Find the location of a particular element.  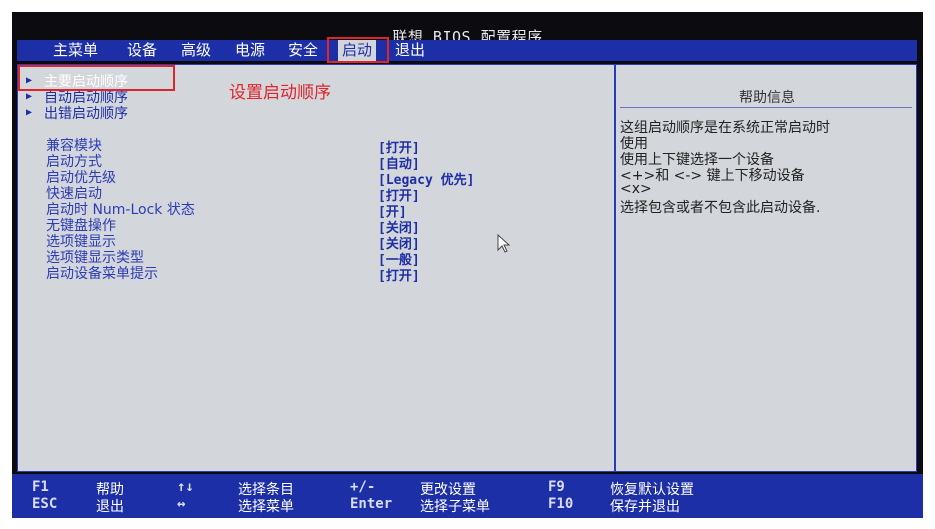

menu-tab-security: 安全 is located at coordinates (303, 50).